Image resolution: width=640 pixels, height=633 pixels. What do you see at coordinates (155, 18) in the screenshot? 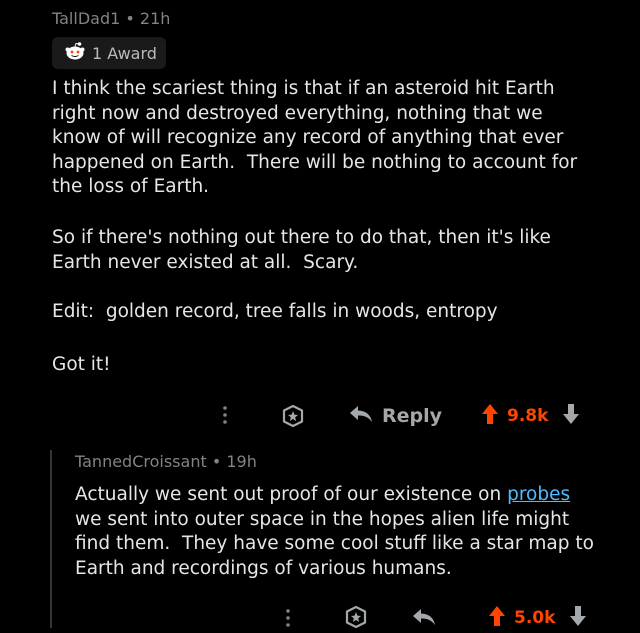
I see `timestamp: 21h` at bounding box center [155, 18].